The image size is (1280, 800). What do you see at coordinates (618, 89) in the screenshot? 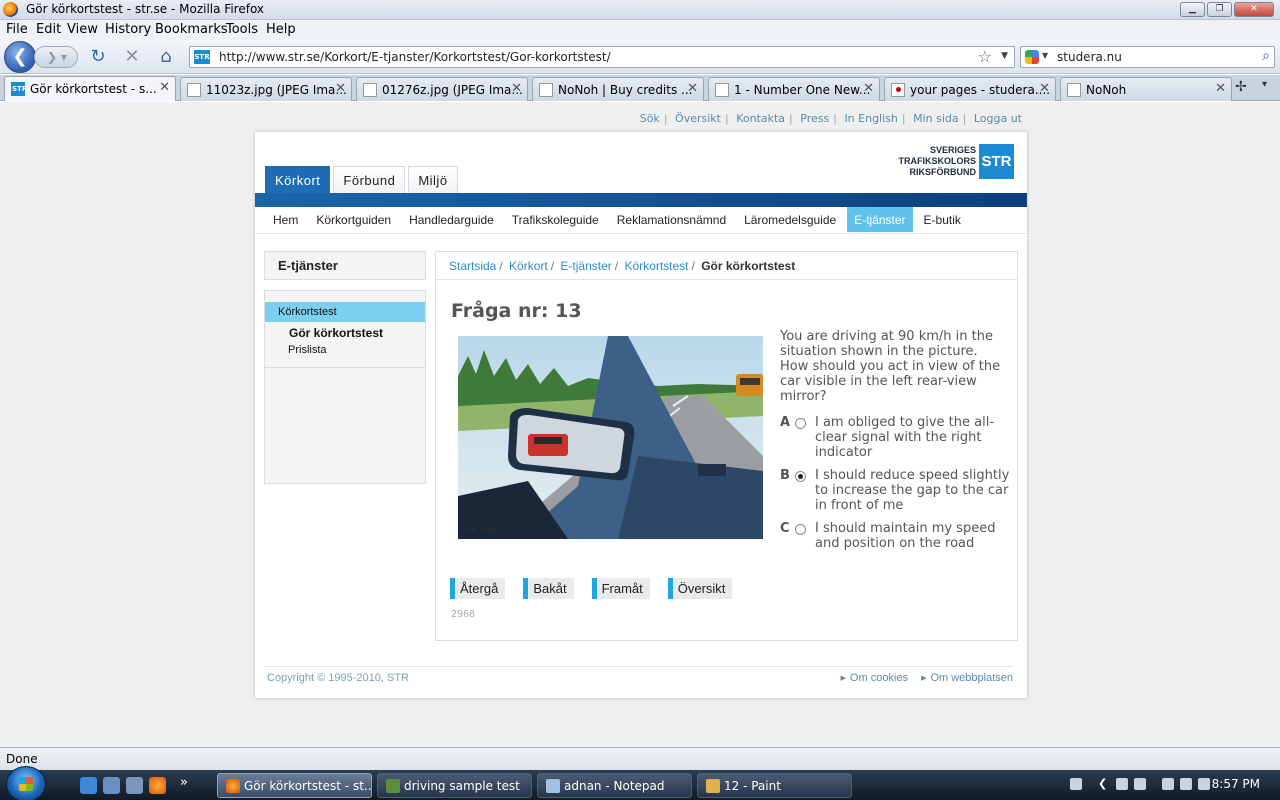
I see `browser-tab: NoNoh | Buy credits ... ✕` at bounding box center [618, 89].